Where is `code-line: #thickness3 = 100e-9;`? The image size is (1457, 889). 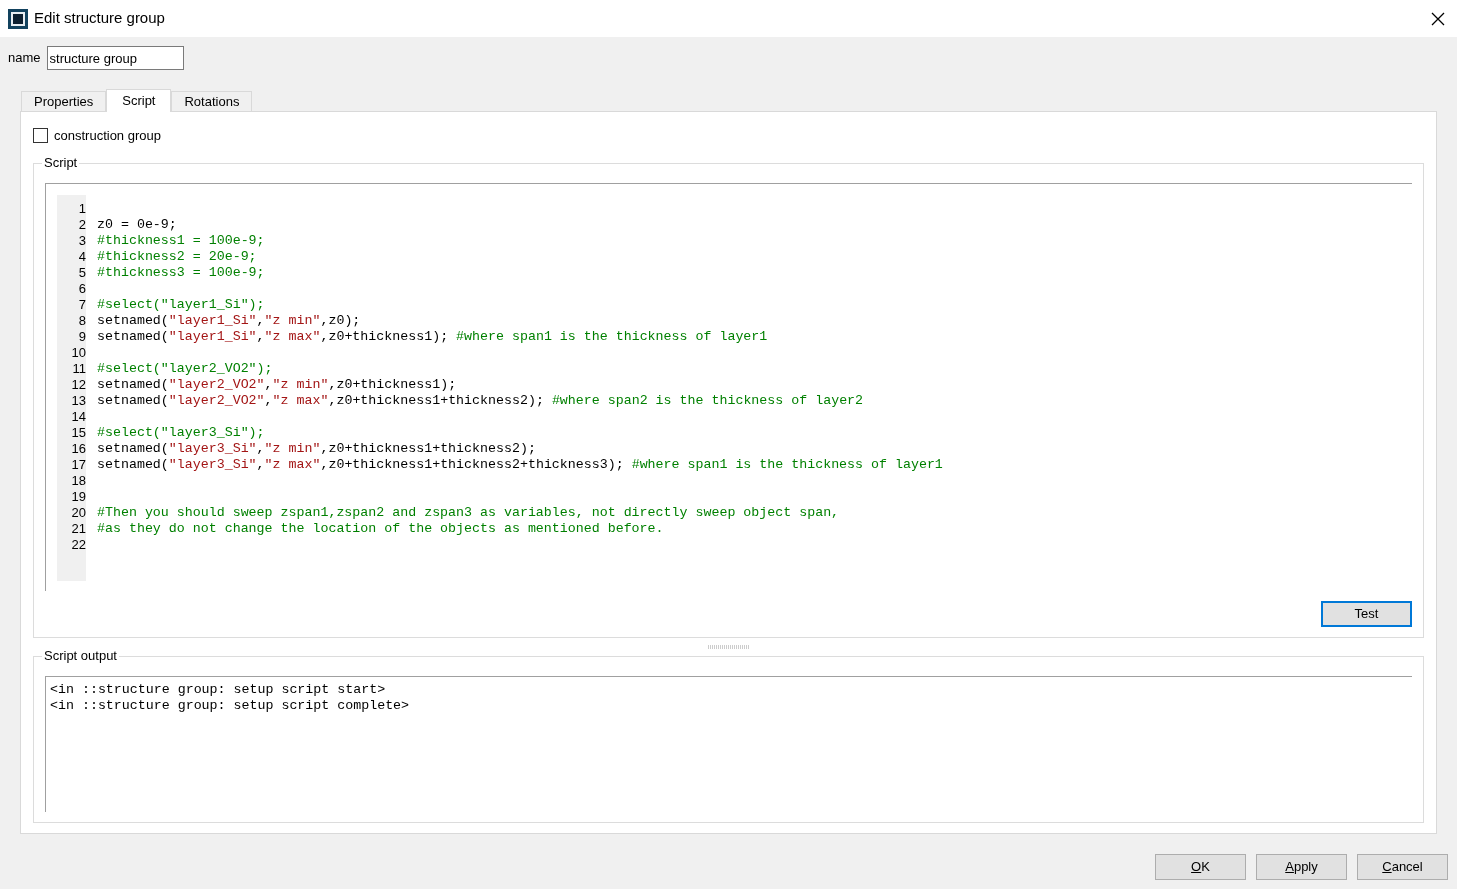 code-line: #thickness3 = 100e-9; is located at coordinates (181, 272).